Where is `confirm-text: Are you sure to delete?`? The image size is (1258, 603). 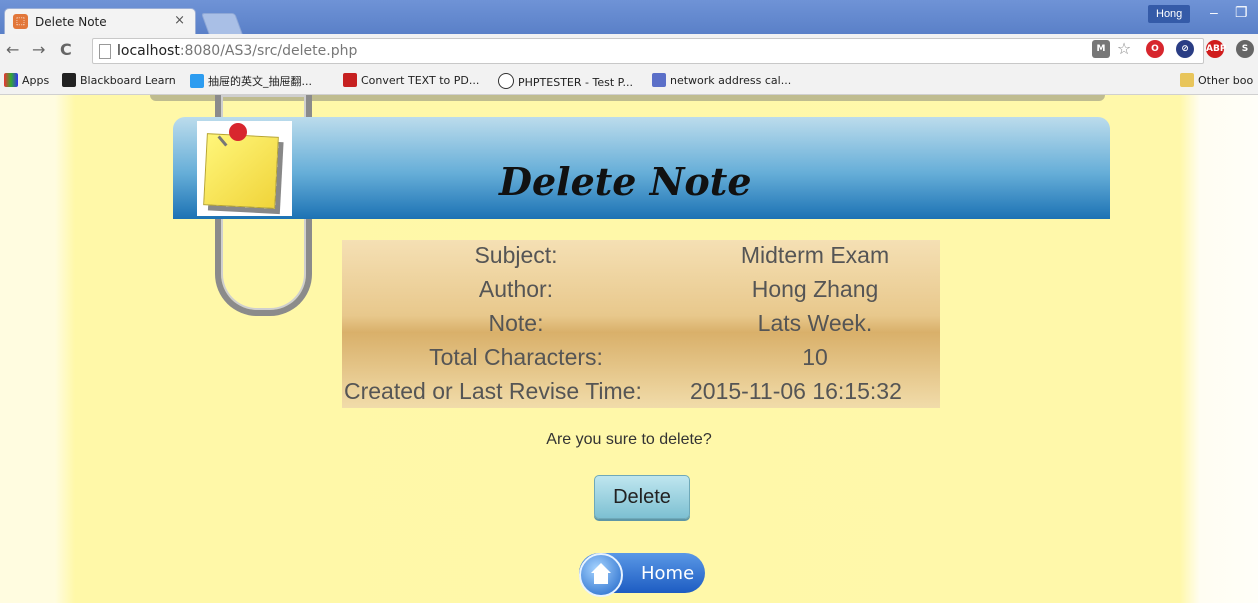
confirm-text: Are you sure to delete? is located at coordinates (629, 439).